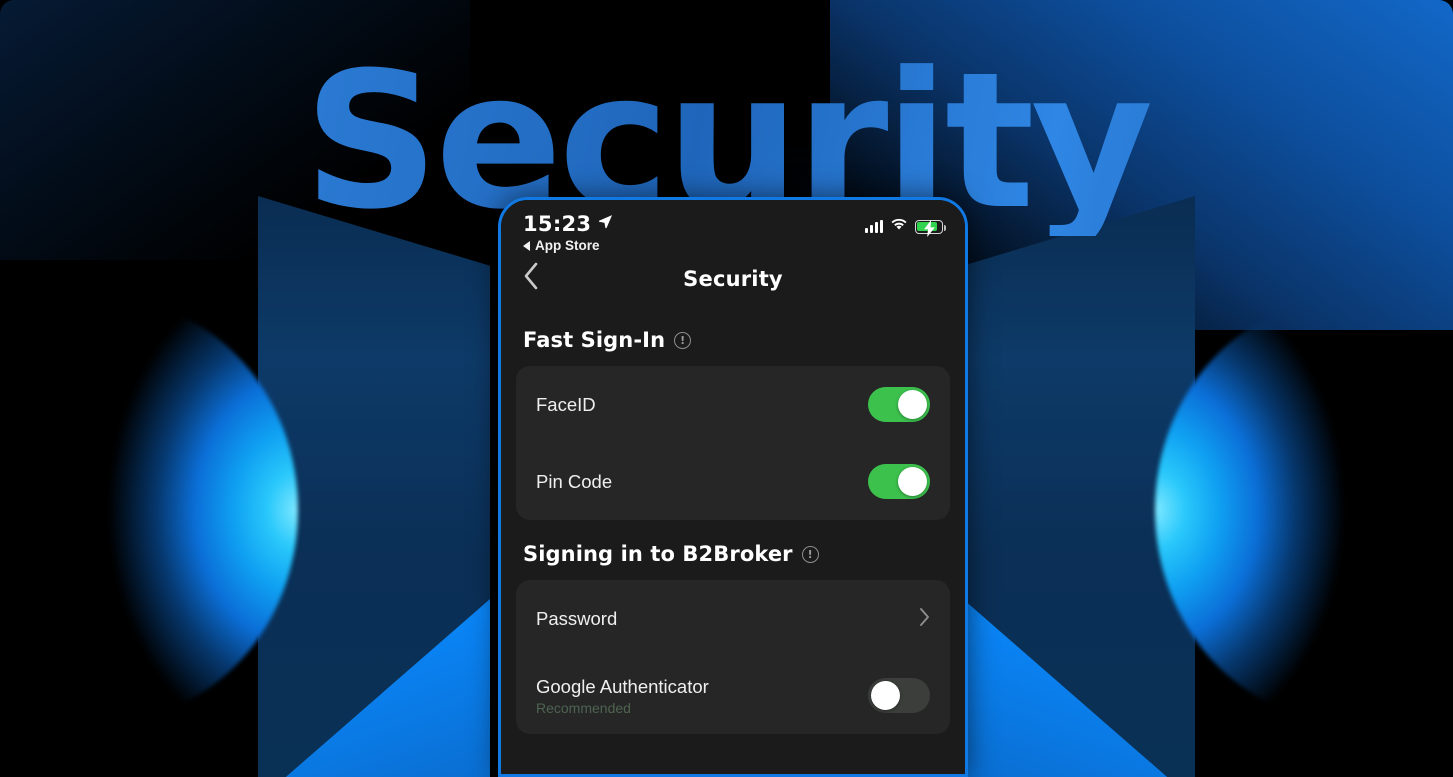  I want to click on row-password: Password, so click(733, 618).